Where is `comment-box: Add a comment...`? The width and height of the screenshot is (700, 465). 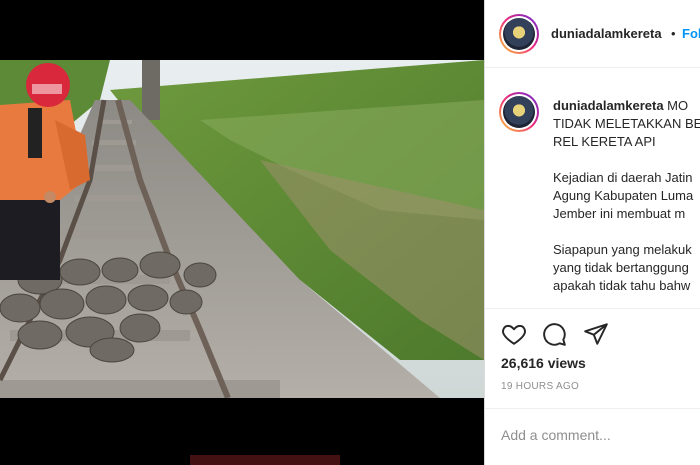 comment-box: Add a comment... is located at coordinates (592, 436).